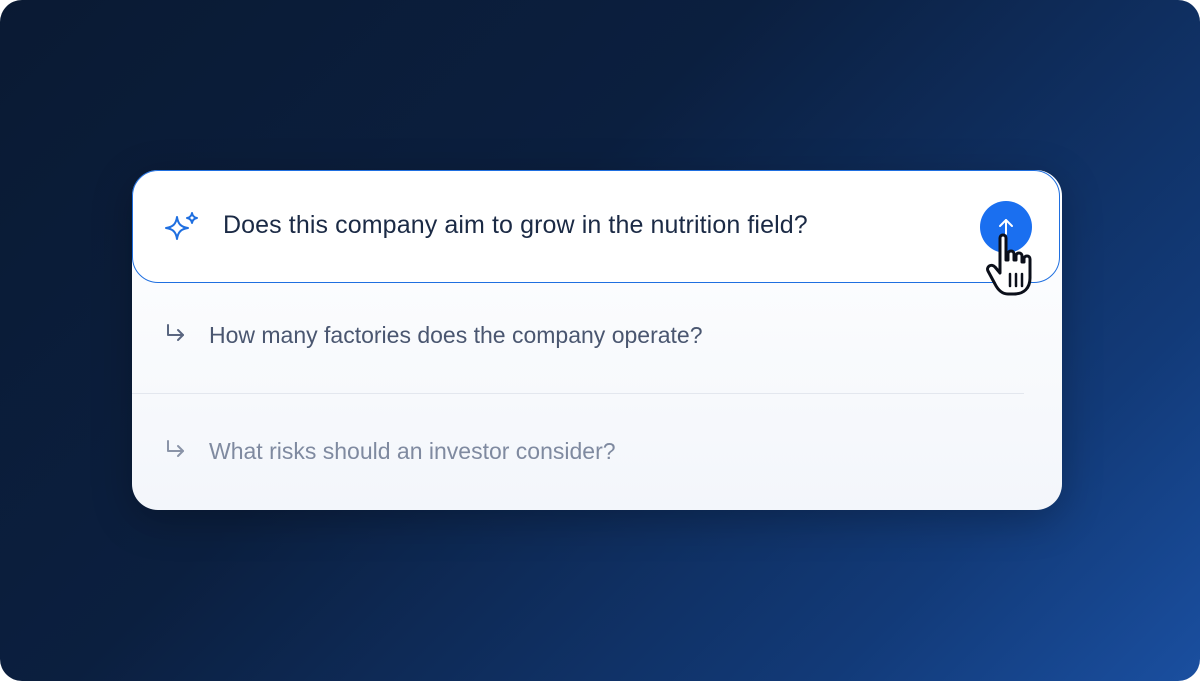 This screenshot has width=1200, height=681. What do you see at coordinates (412, 451) in the screenshot?
I see `suggestion-label: What risks should an investor consider?` at bounding box center [412, 451].